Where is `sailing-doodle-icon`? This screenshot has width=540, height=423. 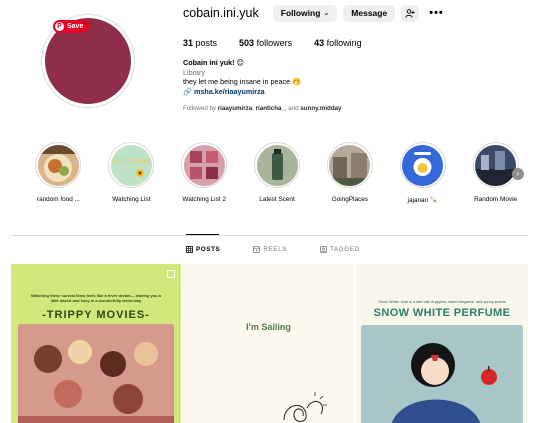
sailing-doodle-icon is located at coordinates (305, 407).